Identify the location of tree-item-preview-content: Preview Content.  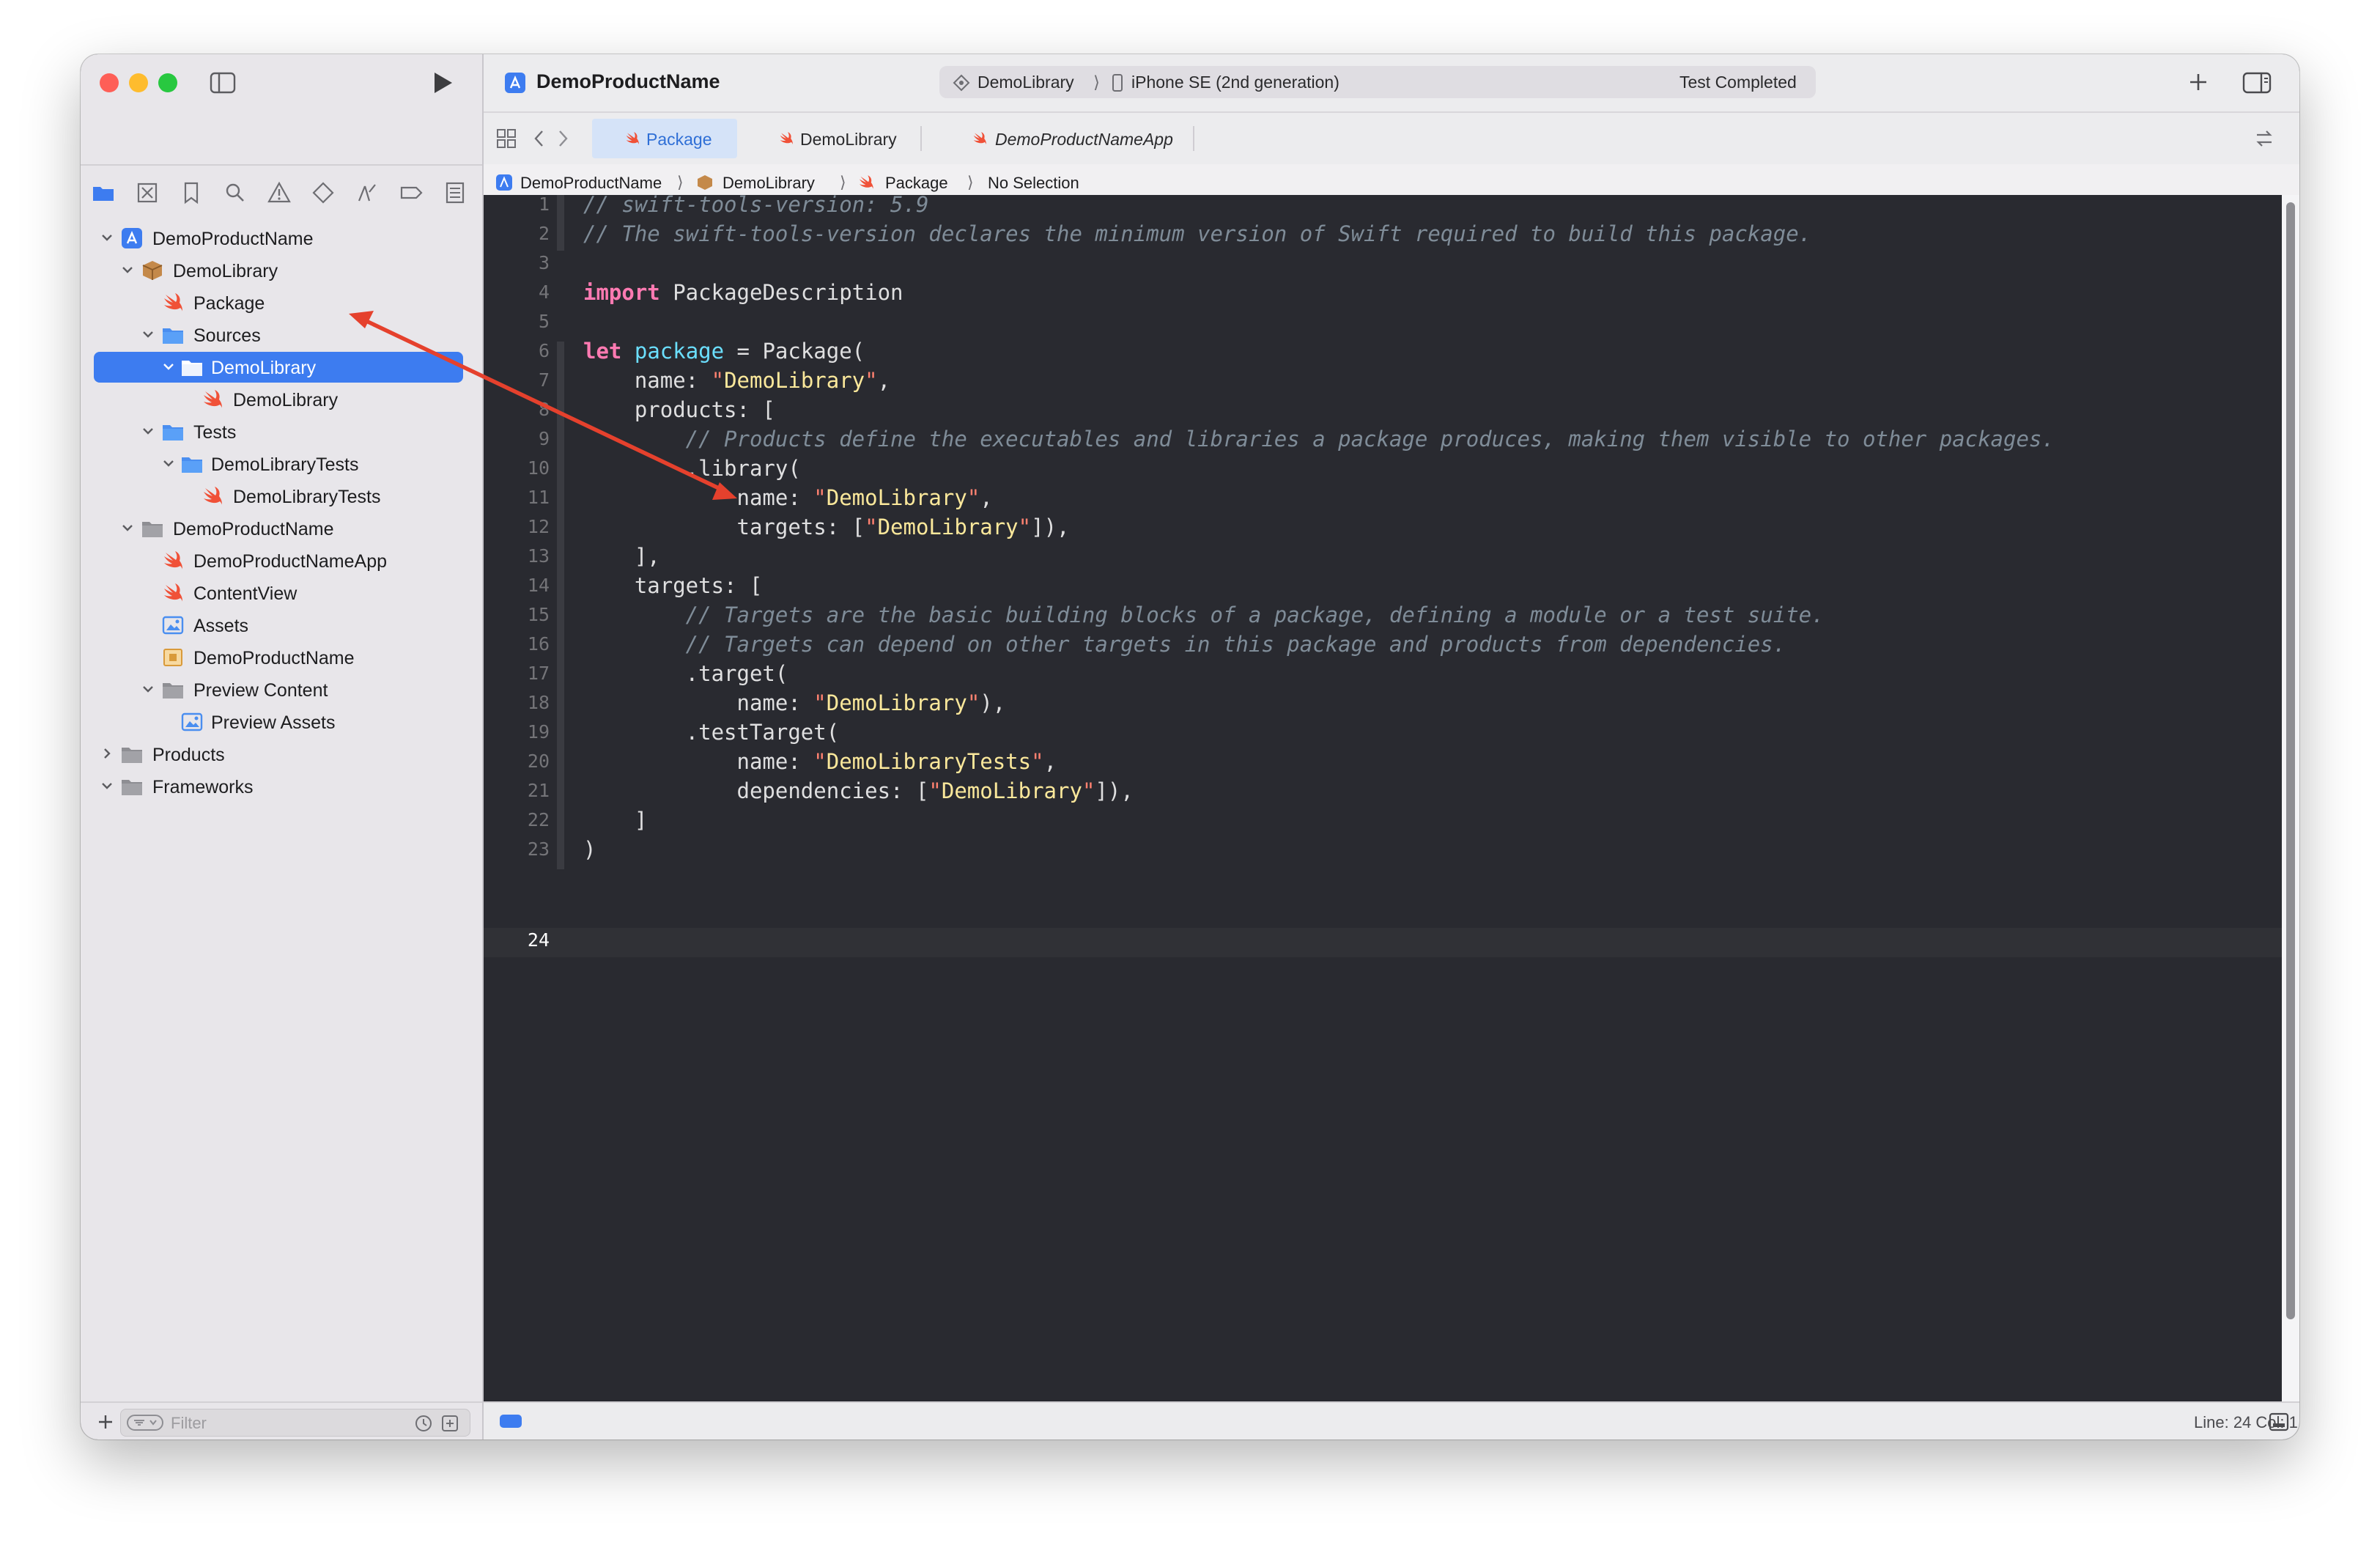
(278, 689).